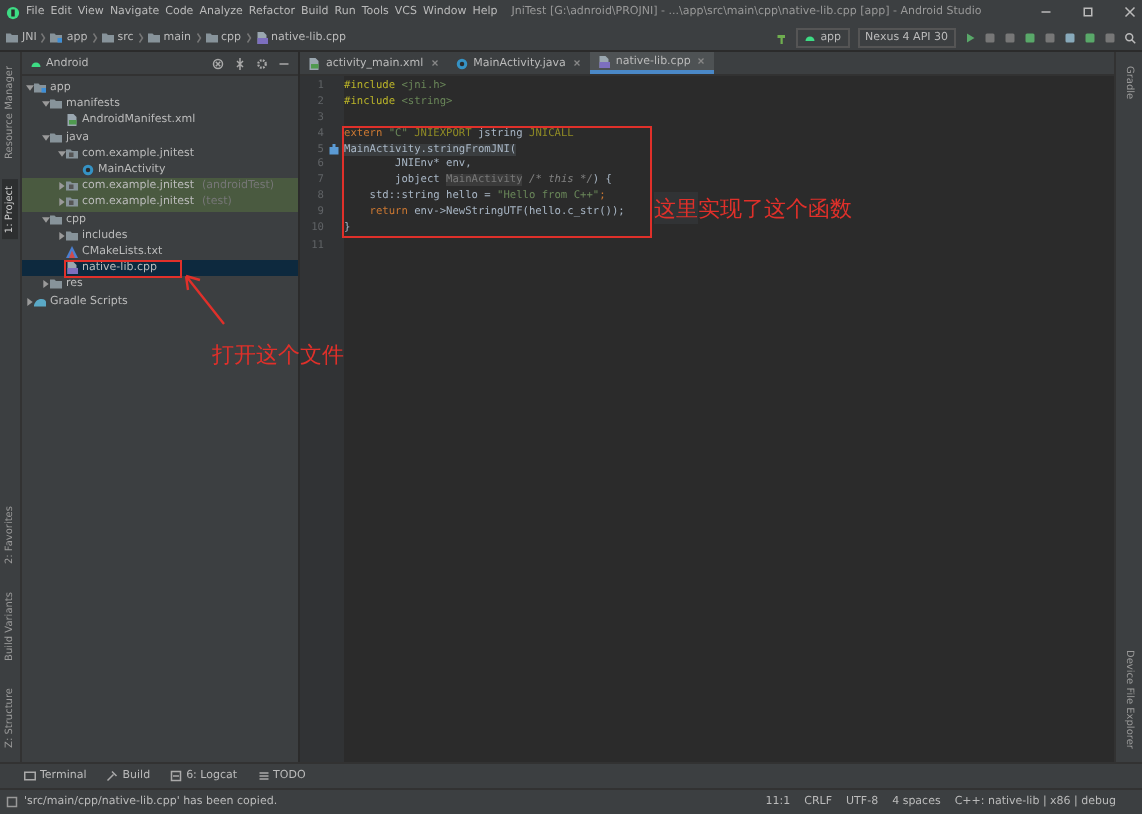  What do you see at coordinates (72, 251) in the screenshot?
I see `triangle-icon` at bounding box center [72, 251].